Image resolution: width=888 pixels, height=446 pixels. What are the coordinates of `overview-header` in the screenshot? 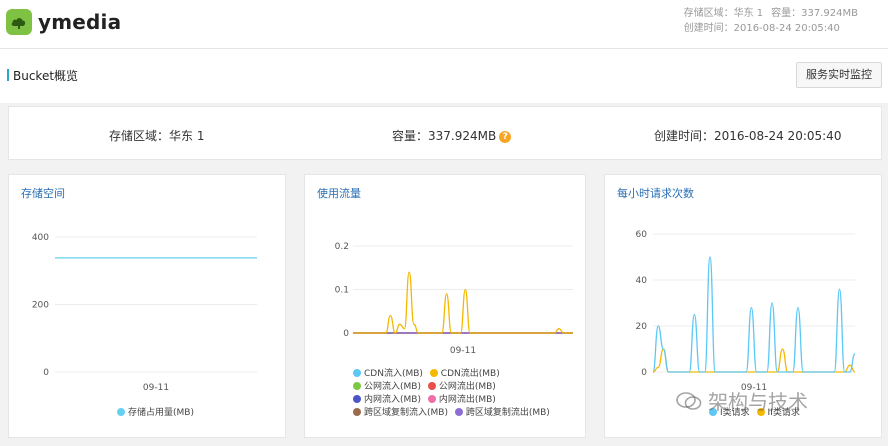 It's located at (444, 76).